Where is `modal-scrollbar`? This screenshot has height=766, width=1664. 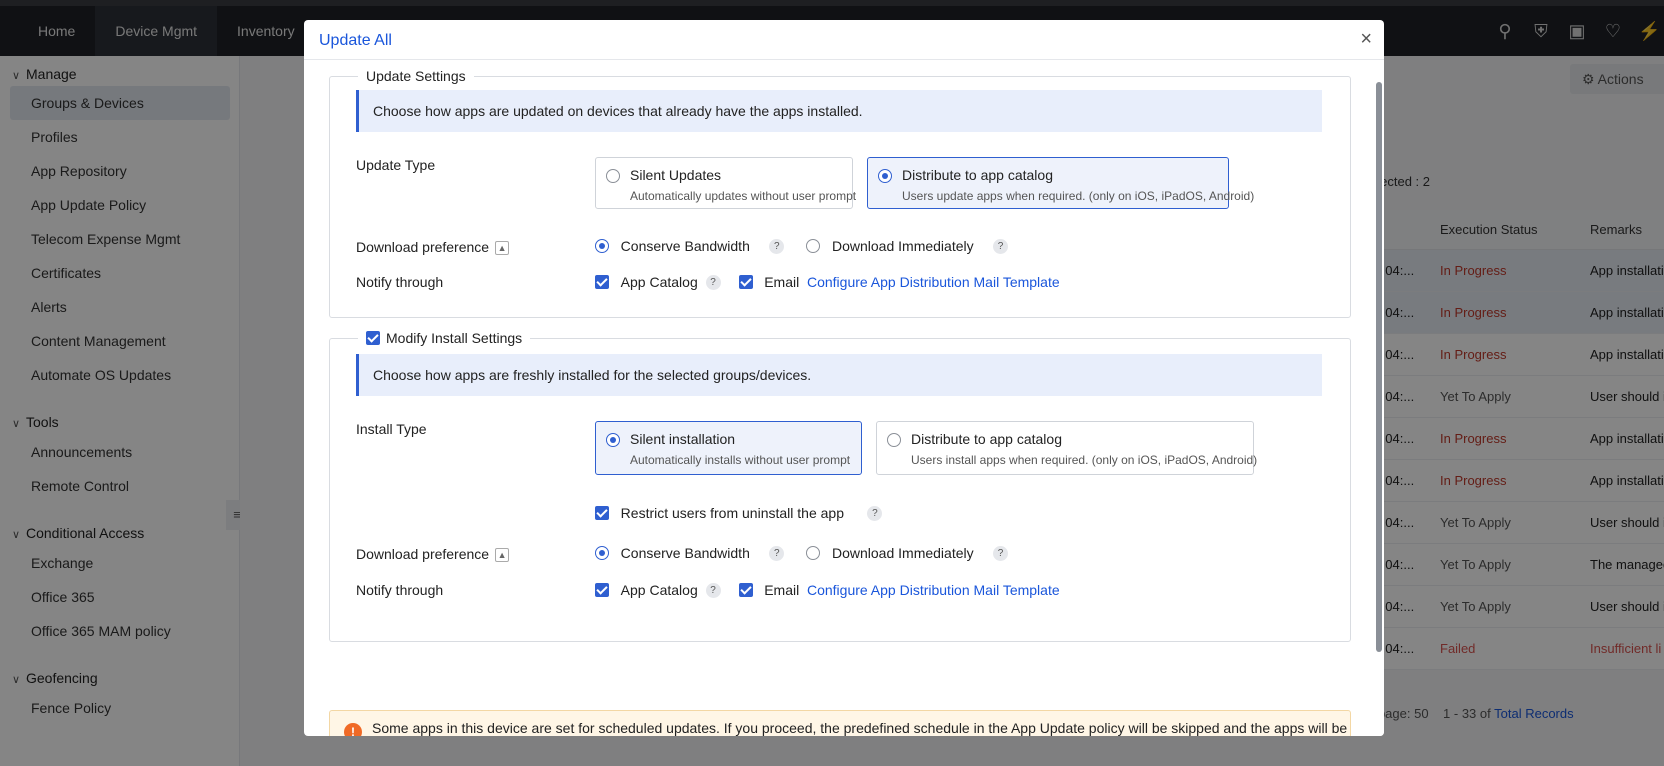 modal-scrollbar is located at coordinates (1379, 398).